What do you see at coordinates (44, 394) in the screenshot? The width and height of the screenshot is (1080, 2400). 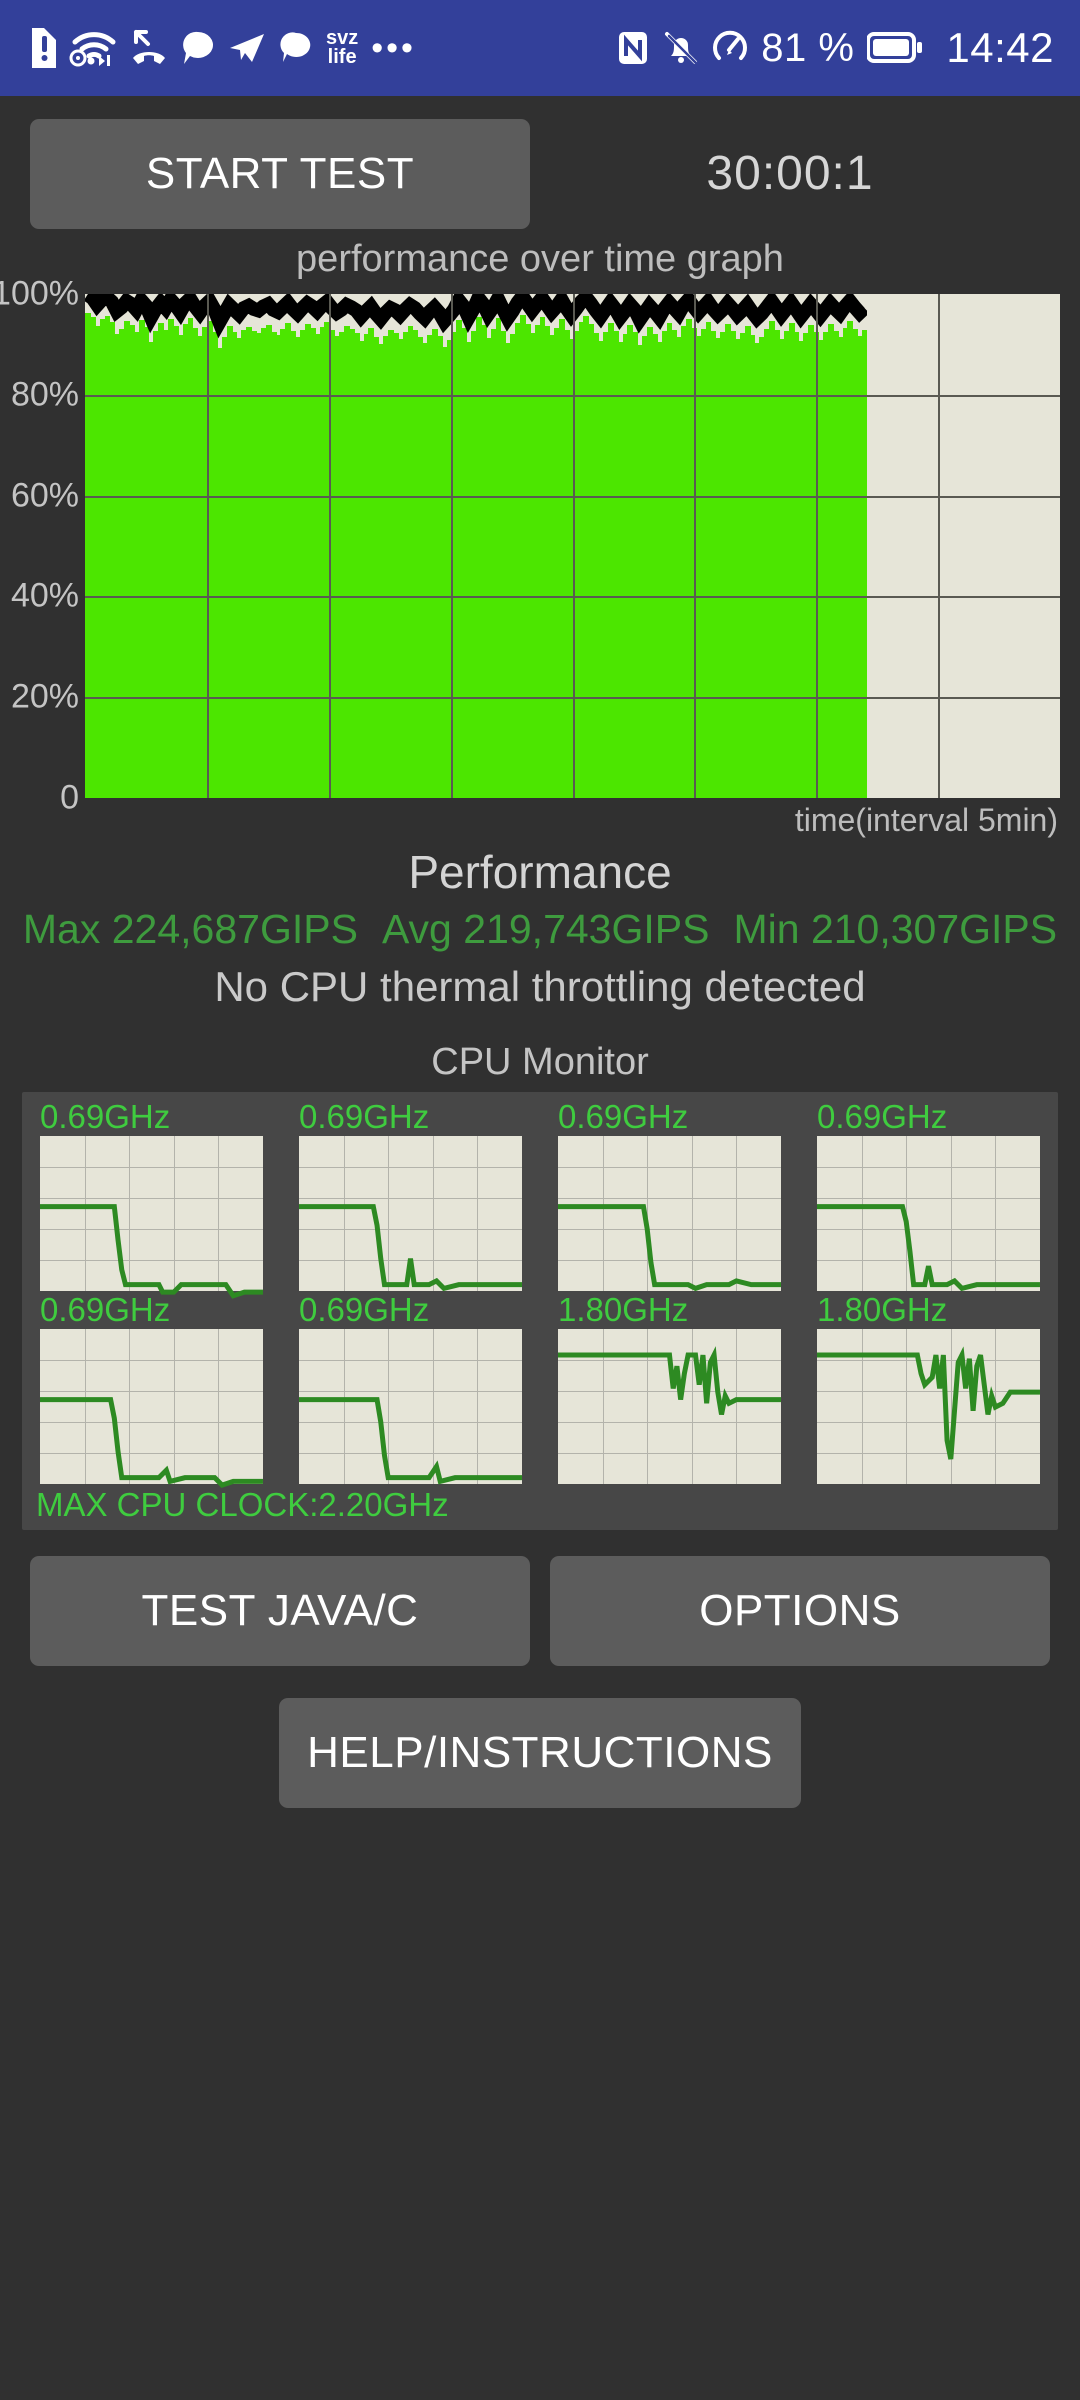 I see `y-tick-label: 80%` at bounding box center [44, 394].